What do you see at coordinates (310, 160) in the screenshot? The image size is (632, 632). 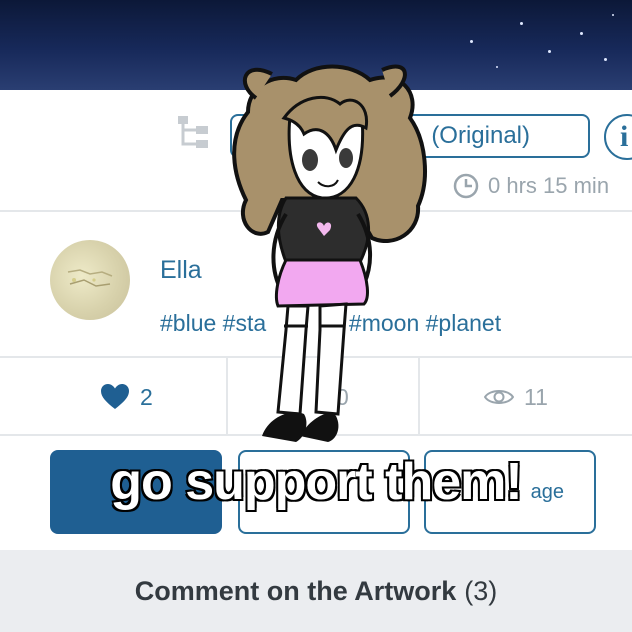 I see `left-eye` at bounding box center [310, 160].